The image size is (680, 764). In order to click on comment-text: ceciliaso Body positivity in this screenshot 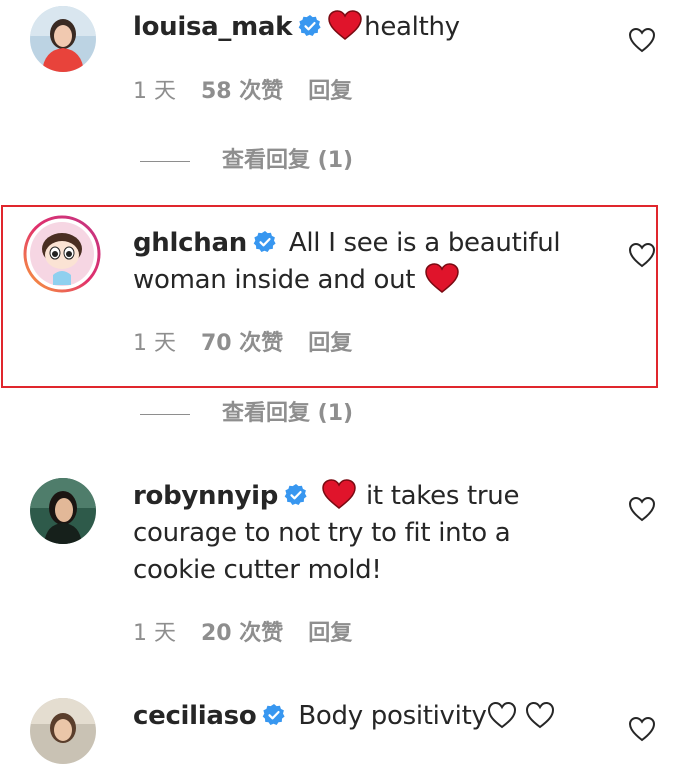, I will do `click(348, 716)`.